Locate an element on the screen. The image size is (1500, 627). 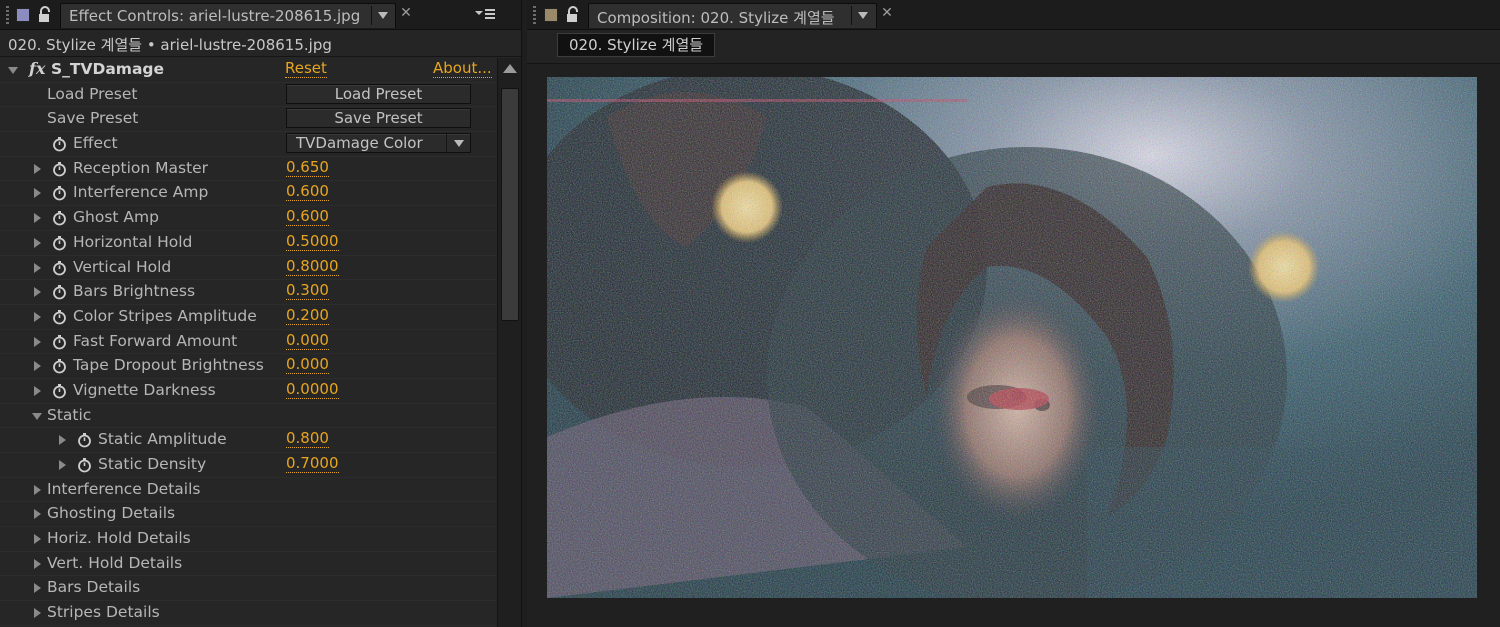
param-value: 0.0000 is located at coordinates (312, 389).